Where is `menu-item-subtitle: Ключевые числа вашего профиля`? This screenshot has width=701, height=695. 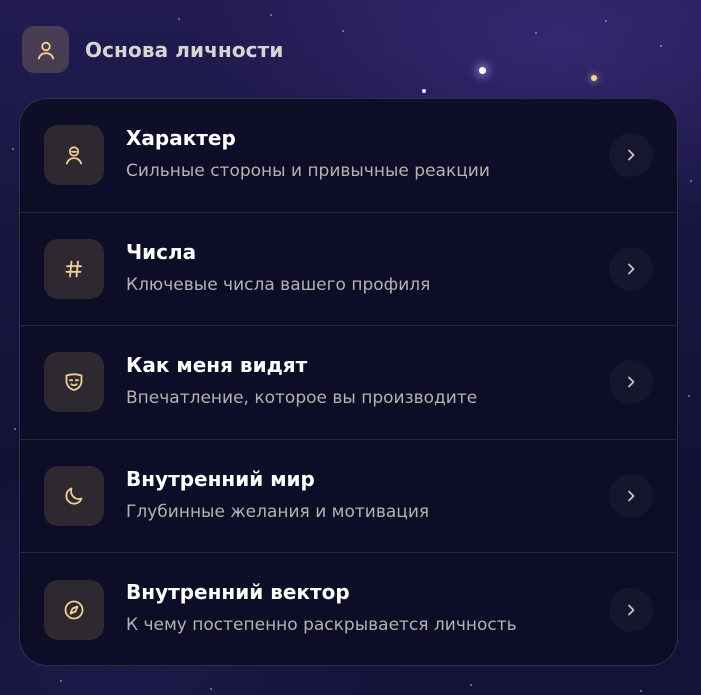 menu-item-subtitle: Ключевые числа вашего профиля is located at coordinates (278, 284).